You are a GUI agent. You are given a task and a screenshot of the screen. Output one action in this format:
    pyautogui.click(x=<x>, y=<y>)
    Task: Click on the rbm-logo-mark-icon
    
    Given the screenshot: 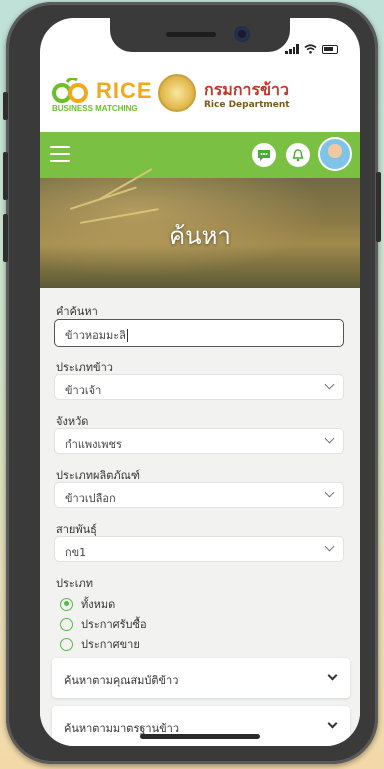 What is the action you would take?
    pyautogui.click(x=70, y=90)
    